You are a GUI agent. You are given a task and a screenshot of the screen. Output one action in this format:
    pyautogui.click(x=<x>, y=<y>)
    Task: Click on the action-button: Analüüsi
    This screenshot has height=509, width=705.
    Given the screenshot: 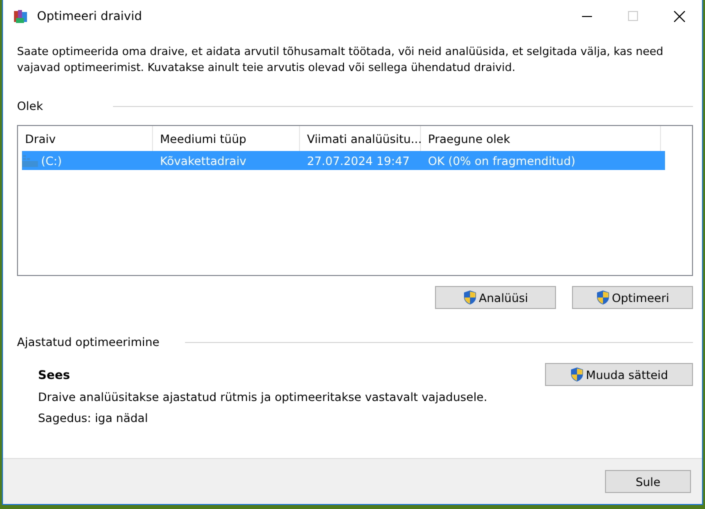 What is the action you would take?
    pyautogui.click(x=495, y=297)
    